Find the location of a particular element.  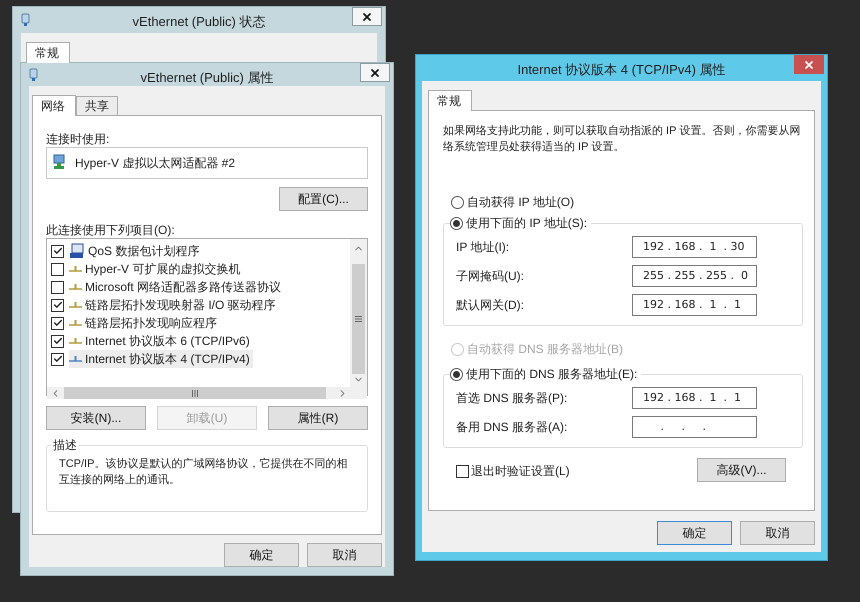

list-item: Hyper-V 可扩展的虚拟交换机 is located at coordinates (156, 269).